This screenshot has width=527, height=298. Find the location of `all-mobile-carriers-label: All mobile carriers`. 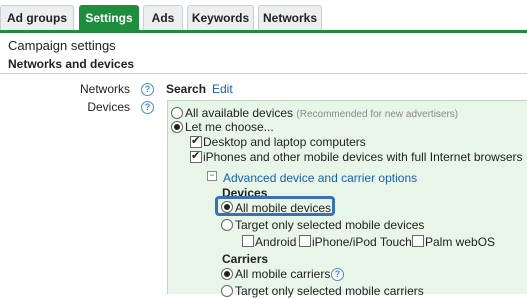

all-mobile-carriers-label: All mobile carriers is located at coordinates (283, 274).